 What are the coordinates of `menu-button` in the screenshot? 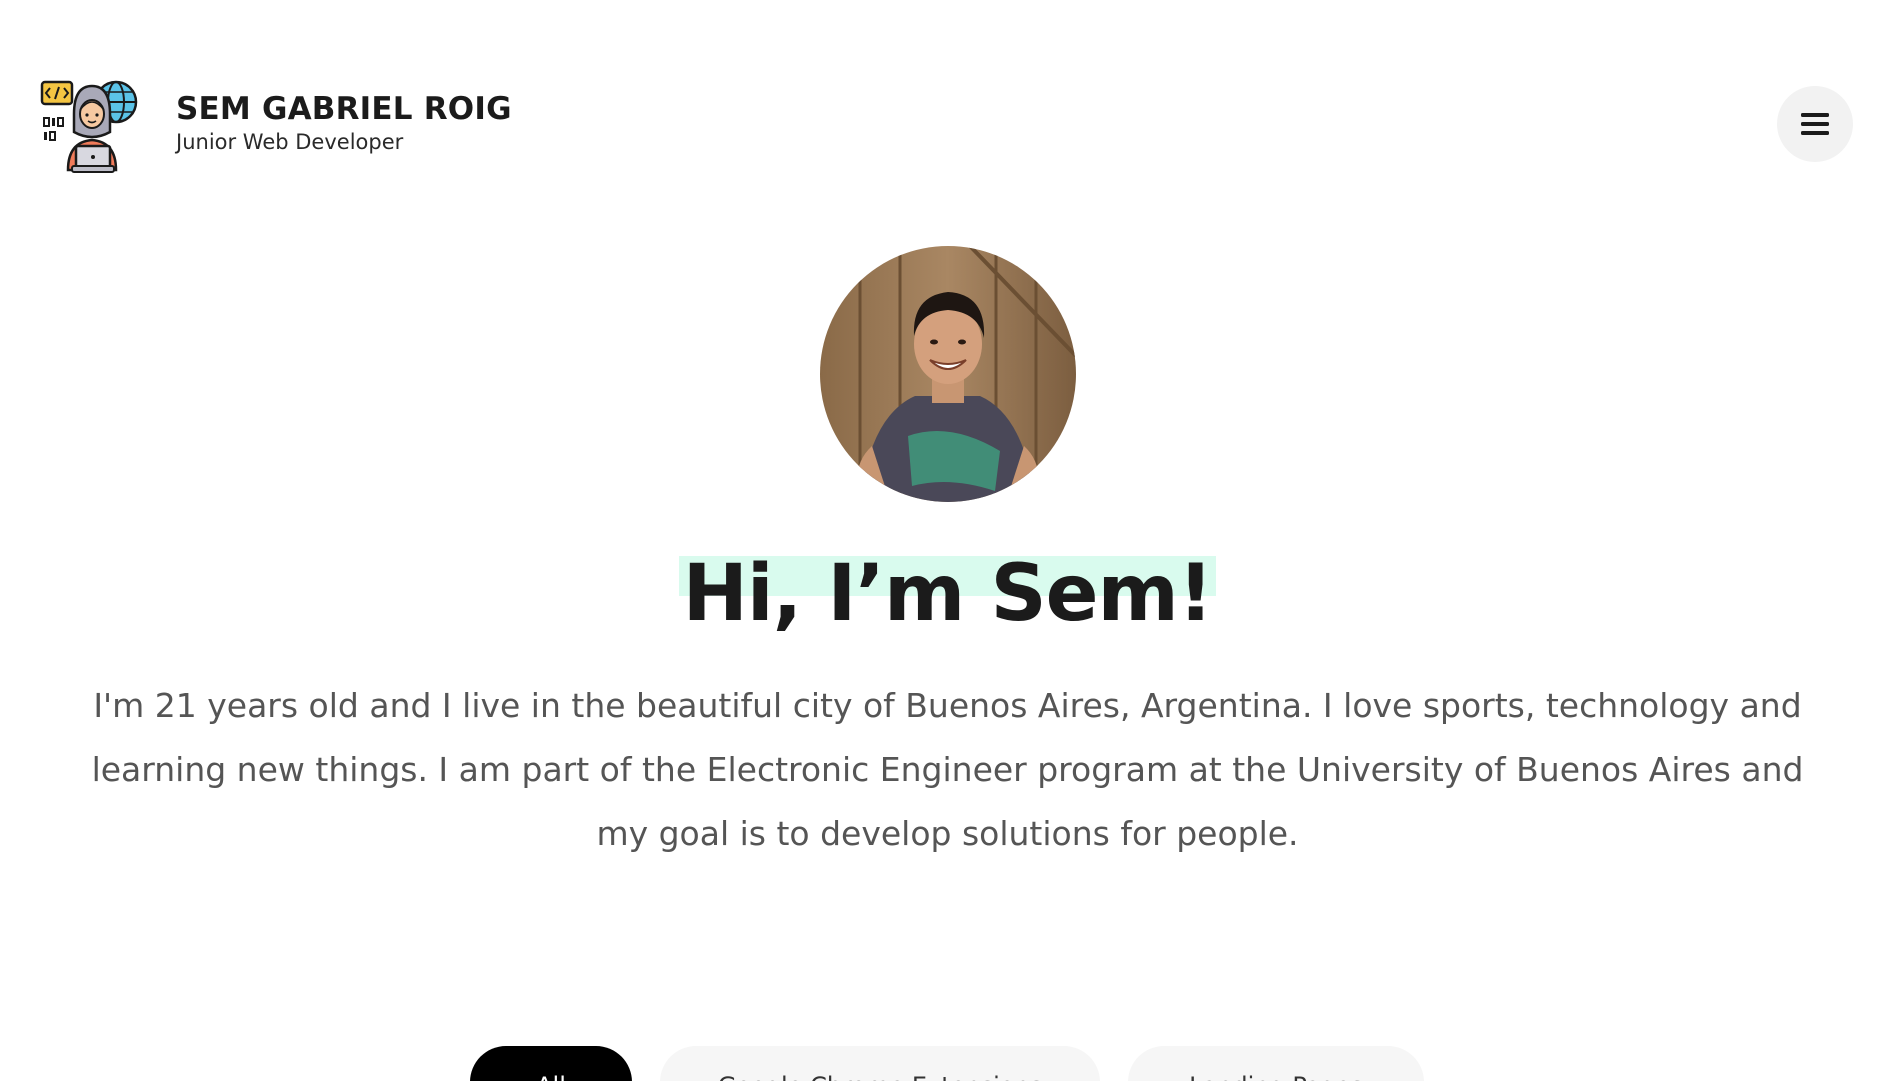 It's located at (1815, 124).